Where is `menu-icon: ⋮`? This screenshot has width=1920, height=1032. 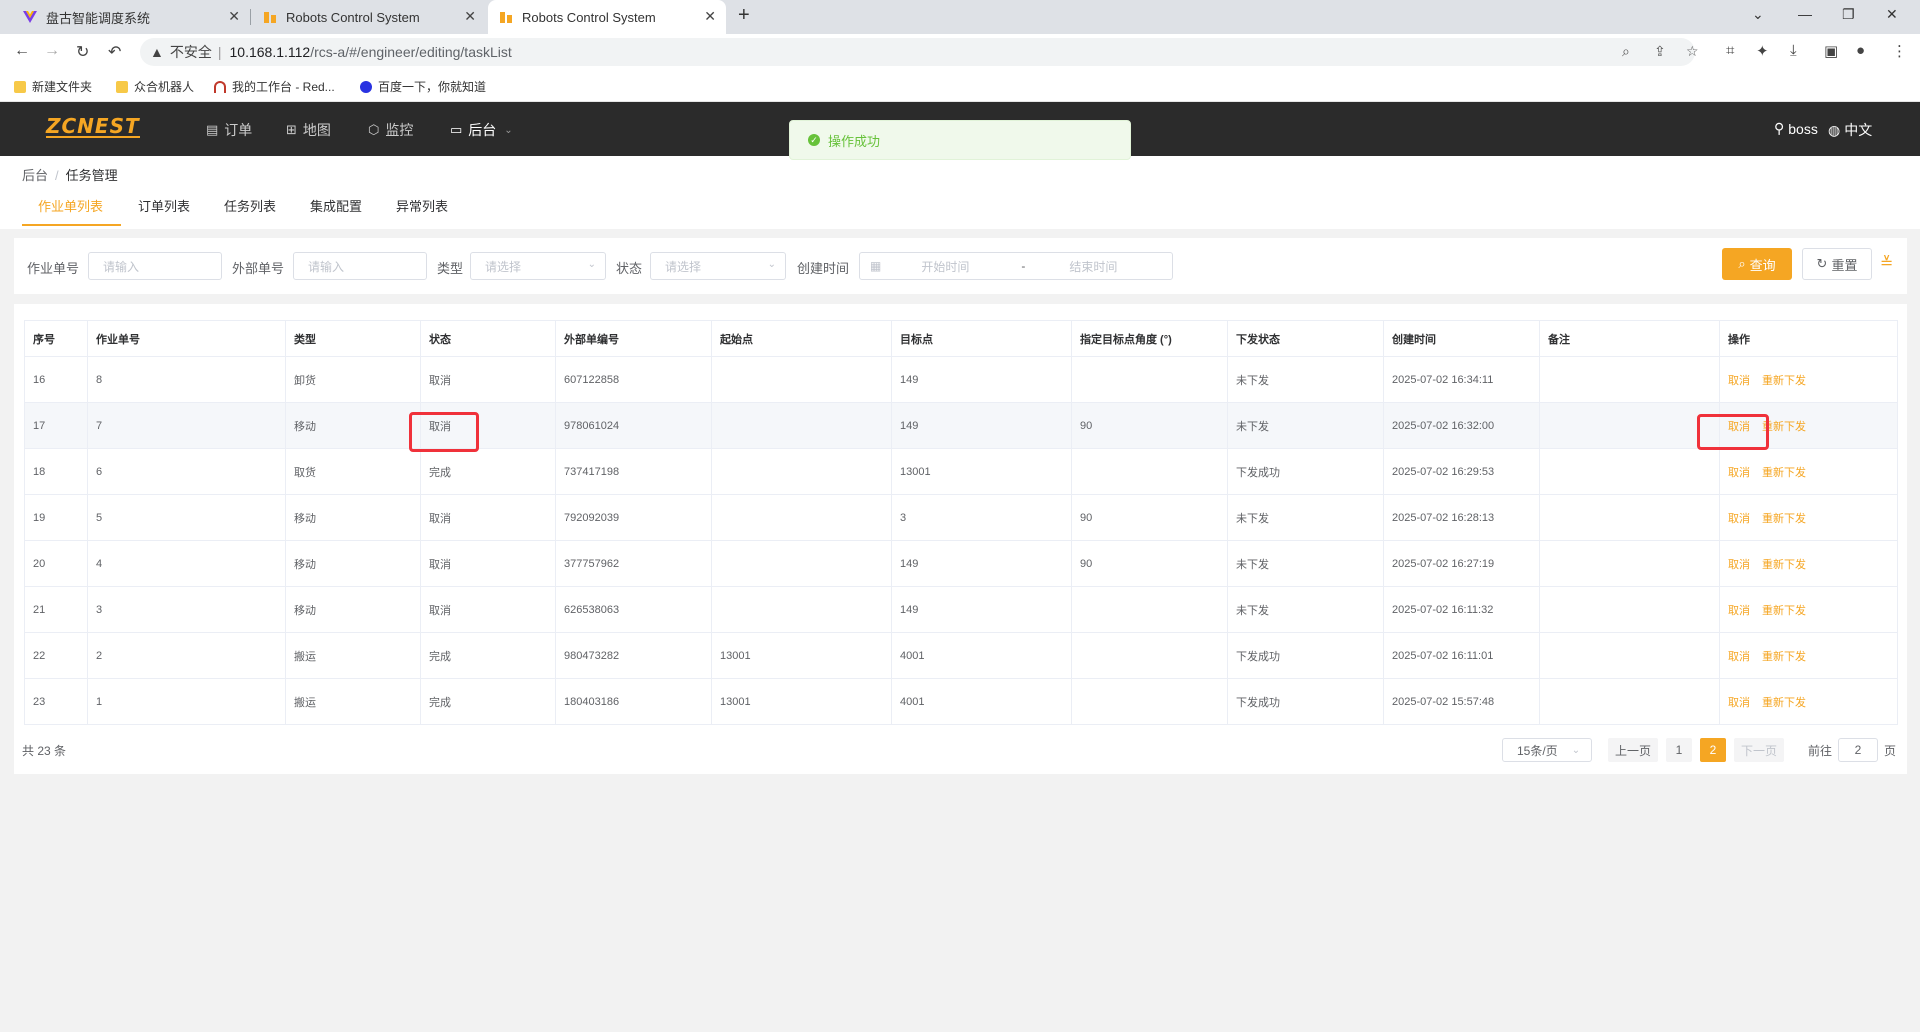 menu-icon: ⋮ is located at coordinates (1899, 51).